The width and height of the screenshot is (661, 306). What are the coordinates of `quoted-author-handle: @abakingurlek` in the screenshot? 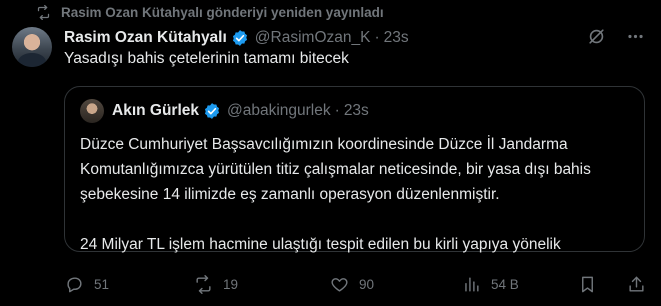 It's located at (279, 110).